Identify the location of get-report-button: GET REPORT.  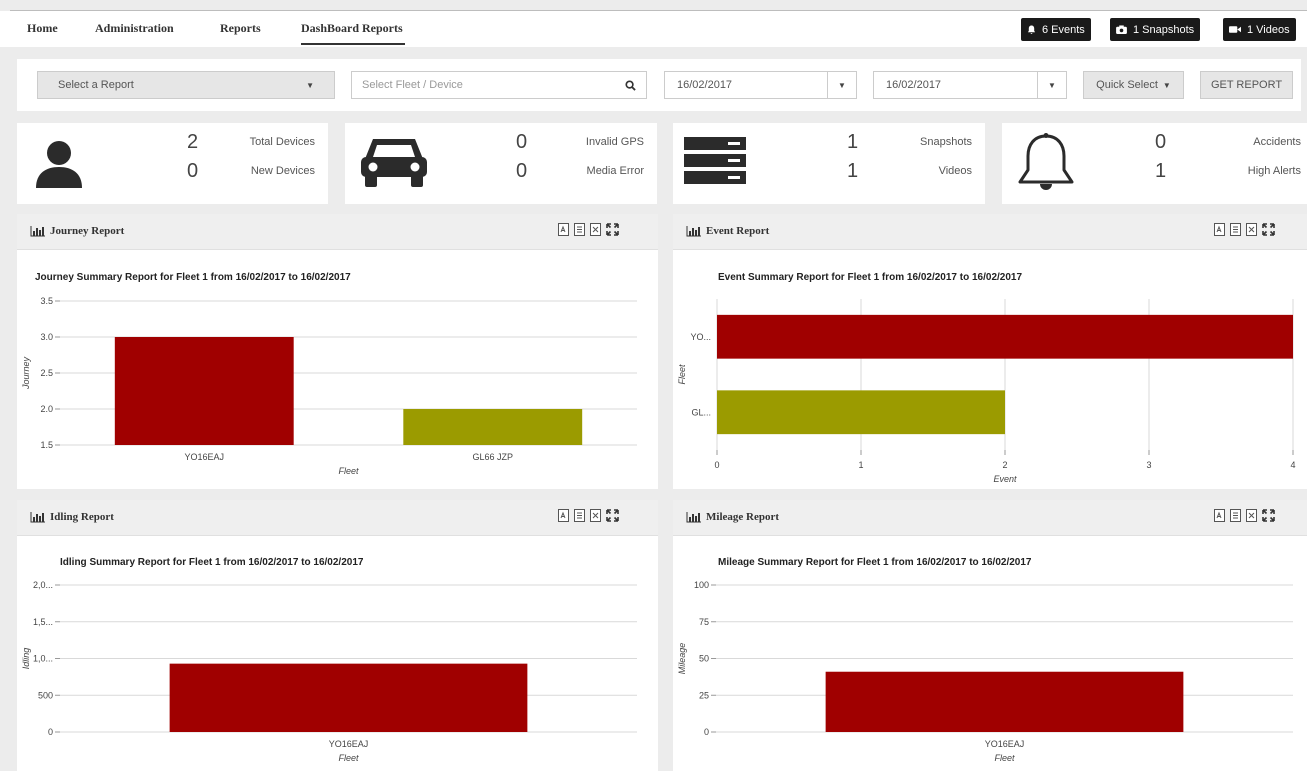
(1246, 85).